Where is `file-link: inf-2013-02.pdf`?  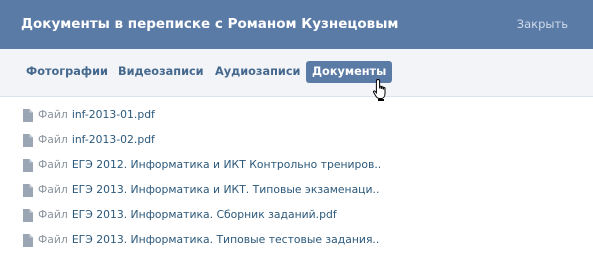 file-link: inf-2013-02.pdf is located at coordinates (113, 140).